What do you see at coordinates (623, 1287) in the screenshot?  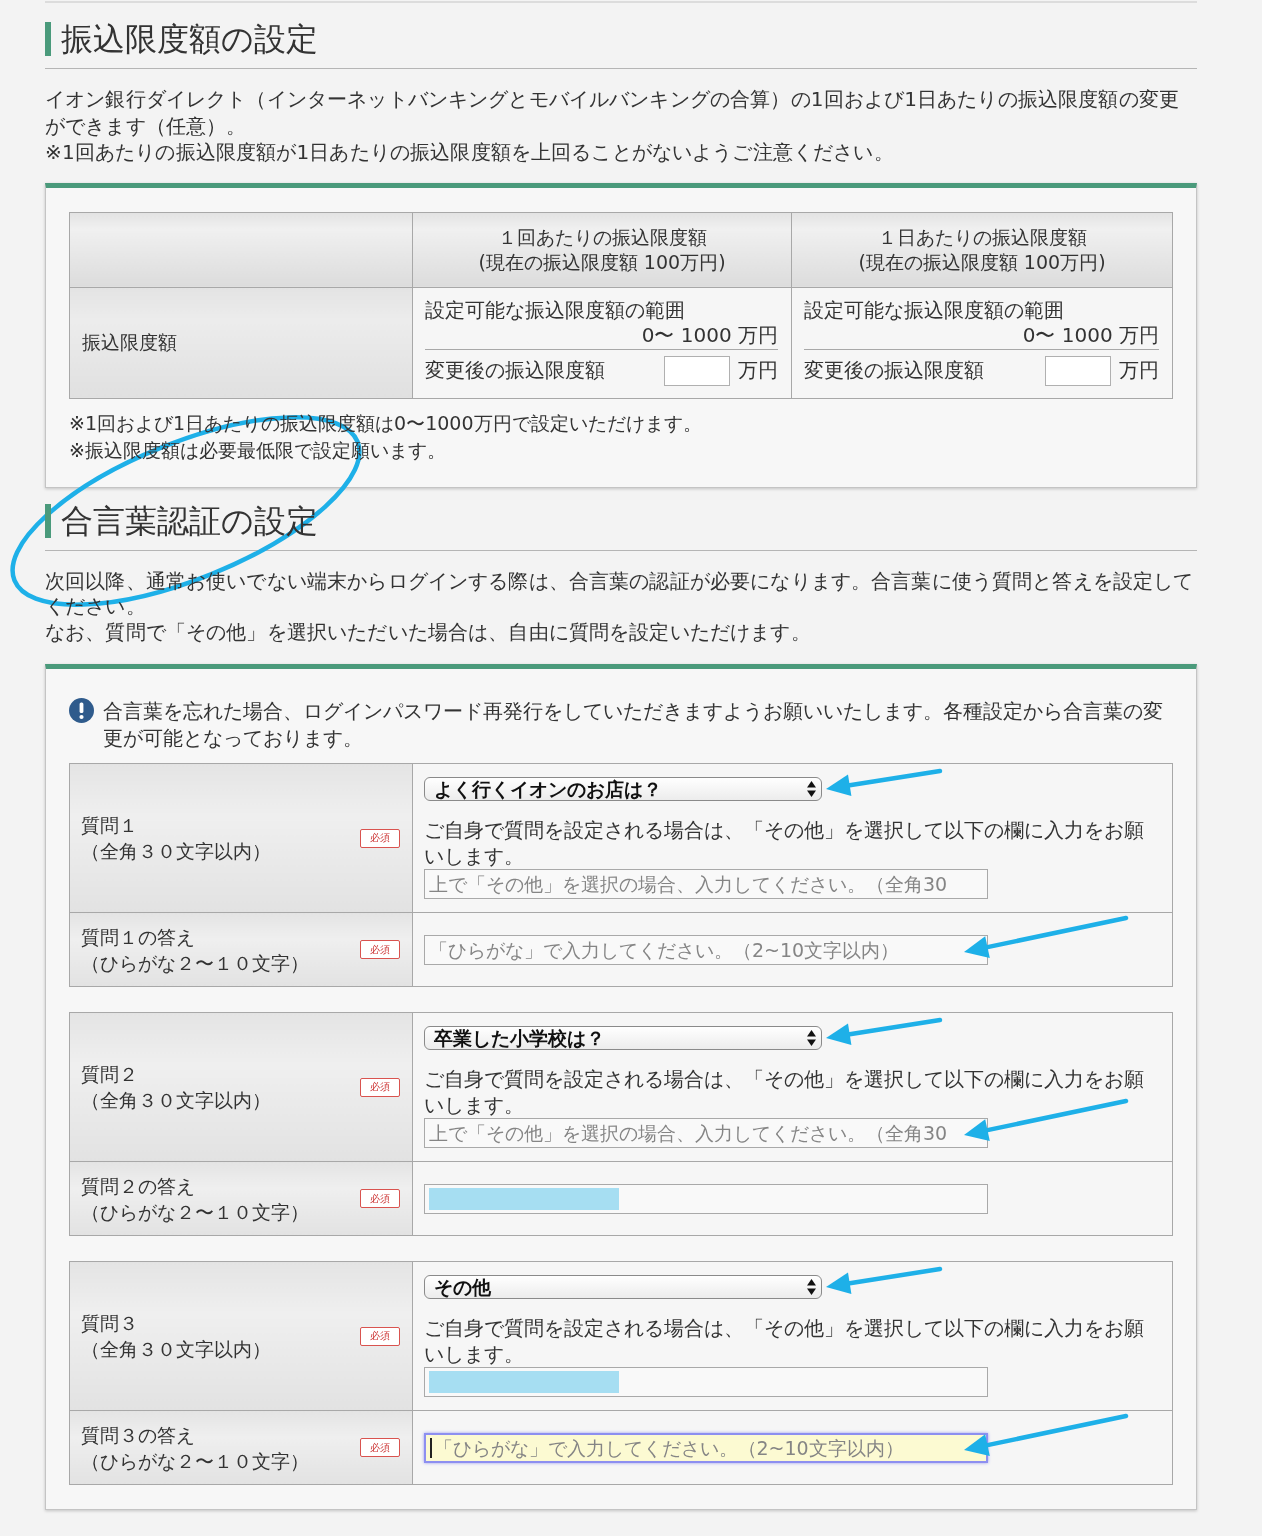 I see `question-select: その他` at bounding box center [623, 1287].